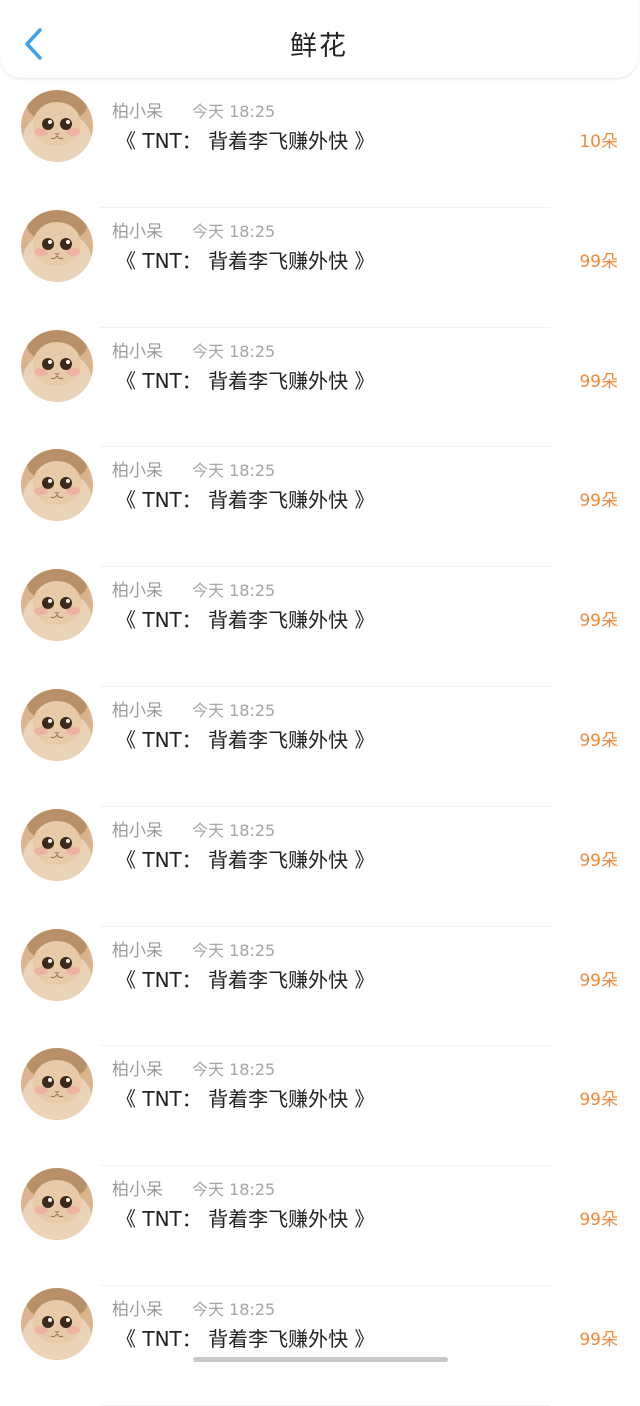 This screenshot has height=1406, width=640. What do you see at coordinates (320, 1359) in the screenshot?
I see `home-indicator` at bounding box center [320, 1359].